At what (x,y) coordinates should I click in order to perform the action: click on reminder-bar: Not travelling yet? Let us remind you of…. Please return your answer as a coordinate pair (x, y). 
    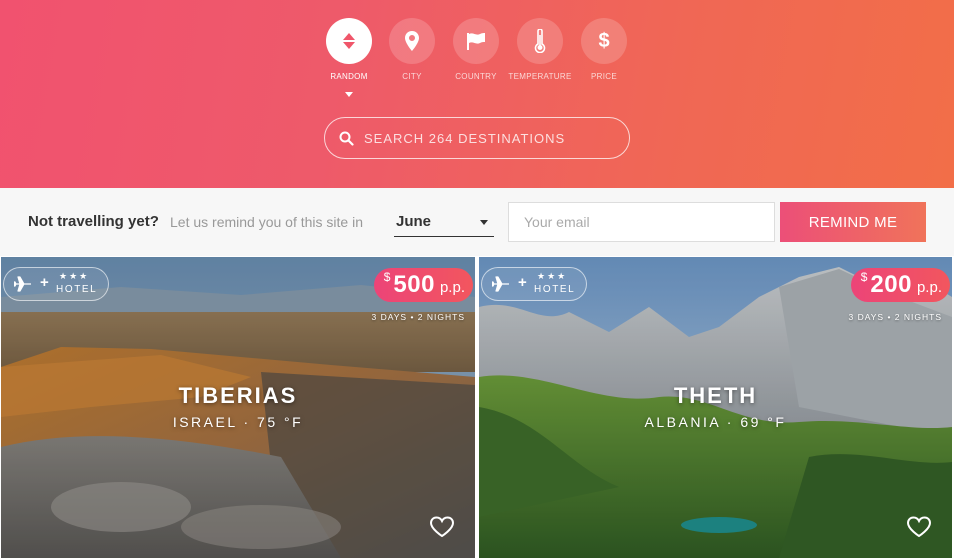
    Looking at the image, I should click on (477, 222).